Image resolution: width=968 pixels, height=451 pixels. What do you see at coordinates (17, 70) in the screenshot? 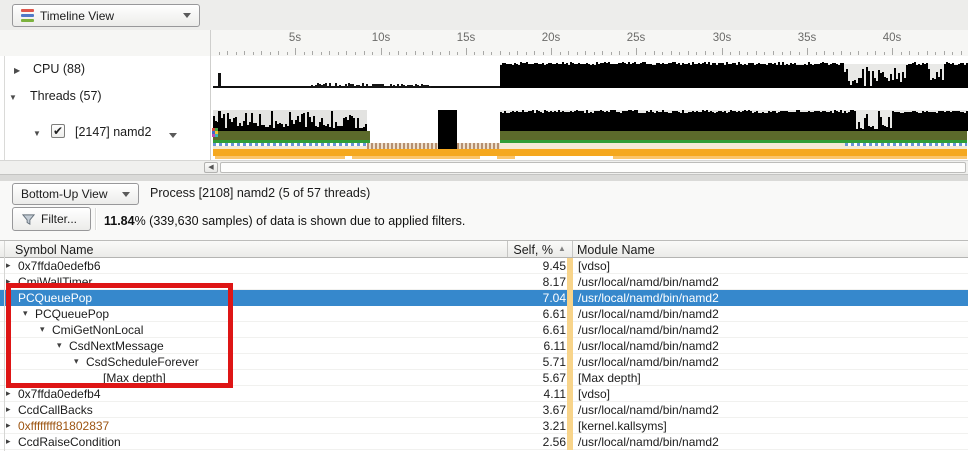
I see `cpu-expander-icon: ▶` at bounding box center [17, 70].